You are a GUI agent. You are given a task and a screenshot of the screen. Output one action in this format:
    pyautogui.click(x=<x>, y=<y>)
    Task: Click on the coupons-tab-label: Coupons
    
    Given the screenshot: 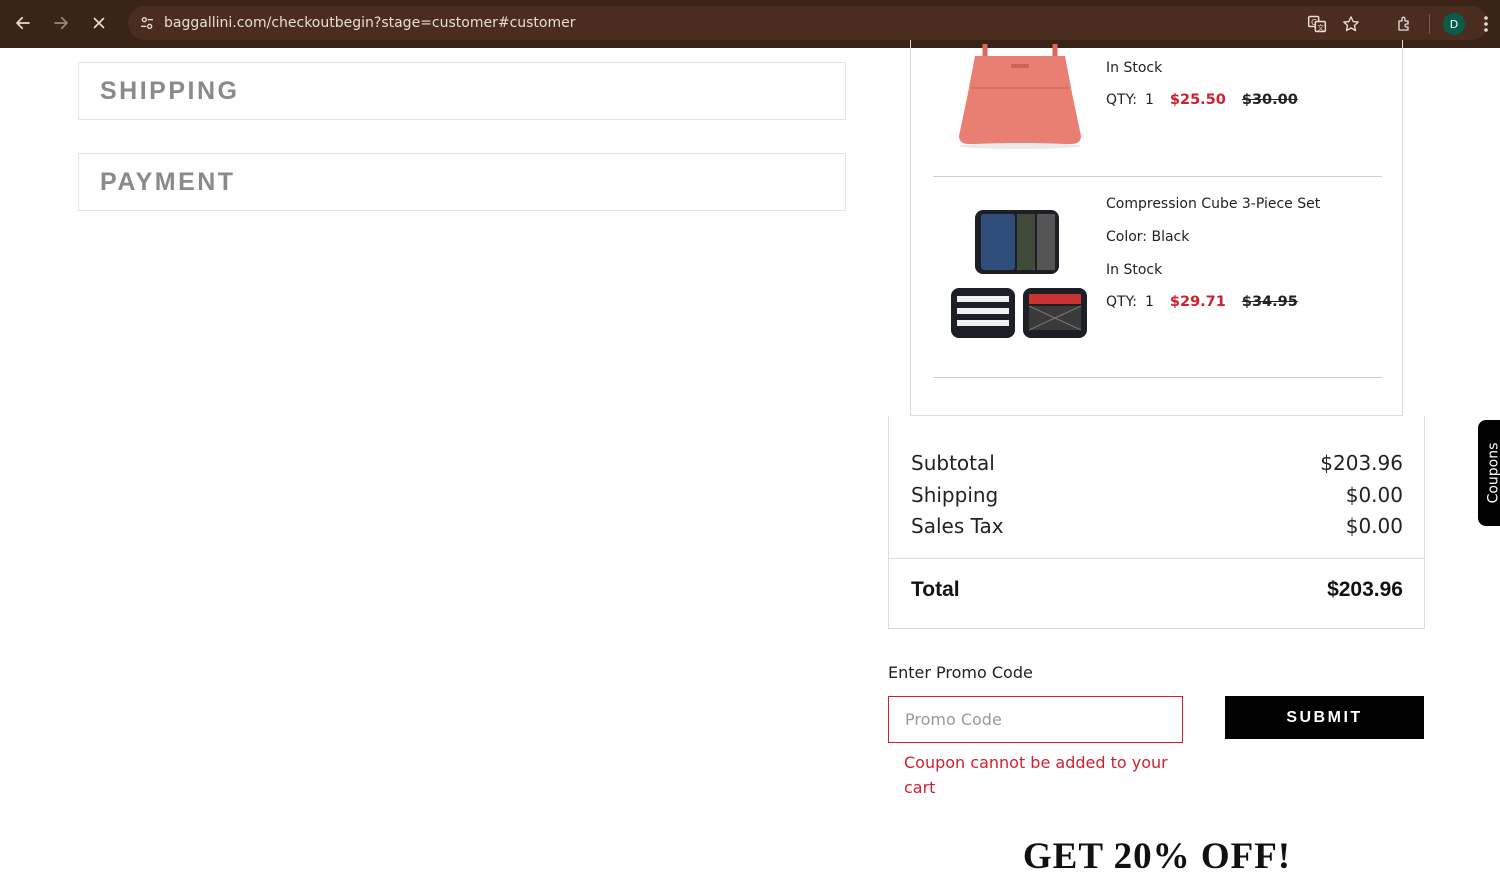 What is the action you would take?
    pyautogui.click(x=1492, y=473)
    